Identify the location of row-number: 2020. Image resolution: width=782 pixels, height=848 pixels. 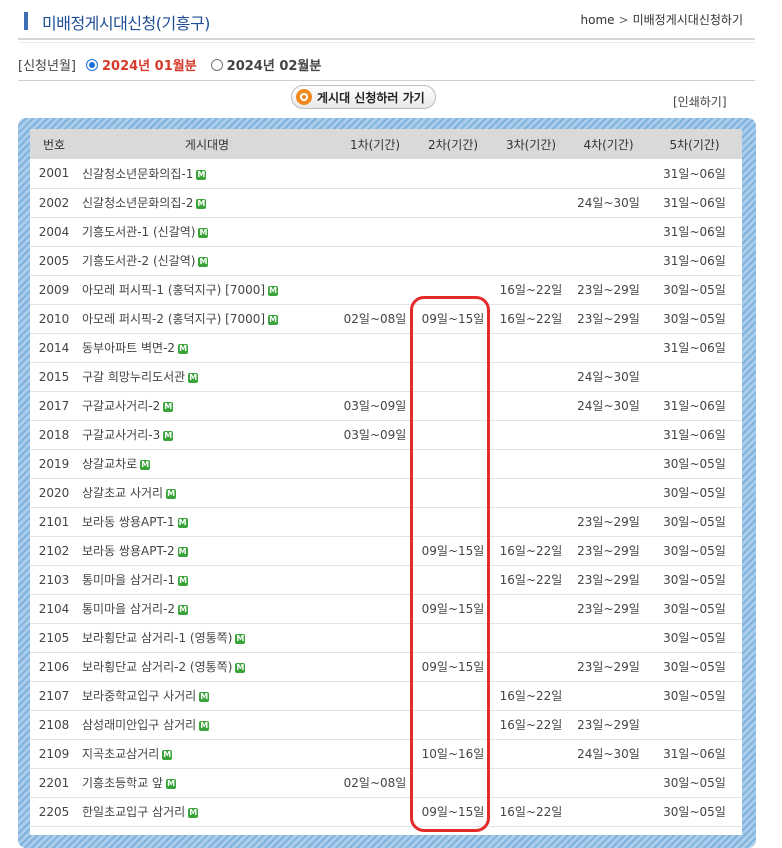
(54, 492).